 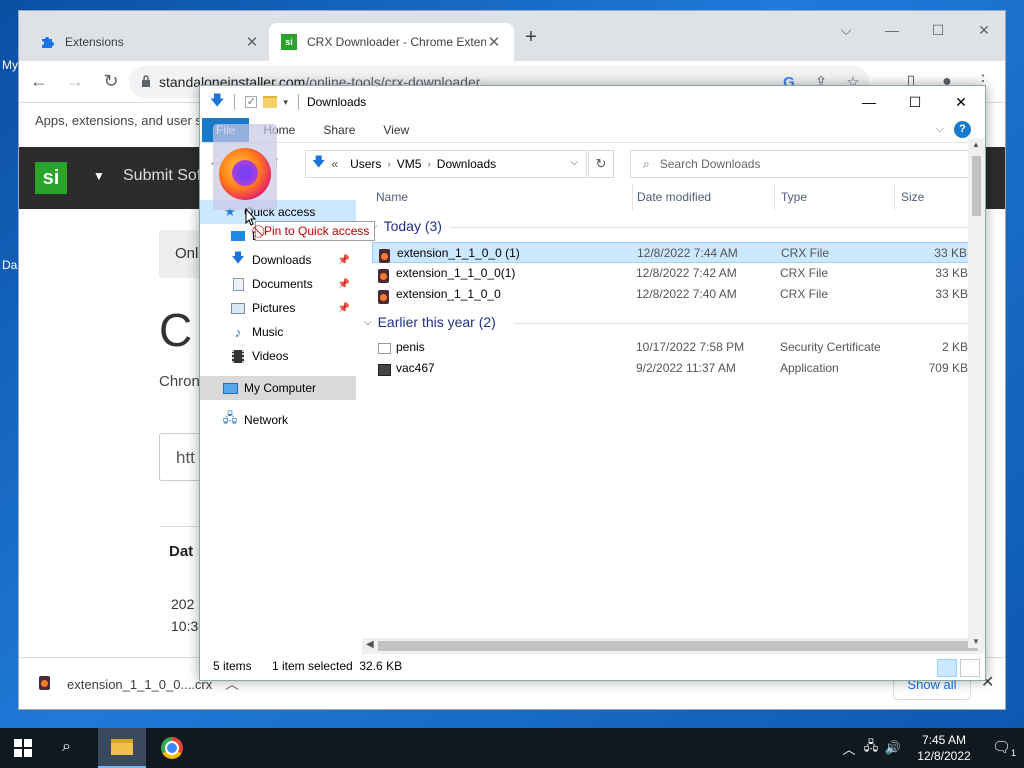 I want to click on film-icon, so click(x=238, y=356).